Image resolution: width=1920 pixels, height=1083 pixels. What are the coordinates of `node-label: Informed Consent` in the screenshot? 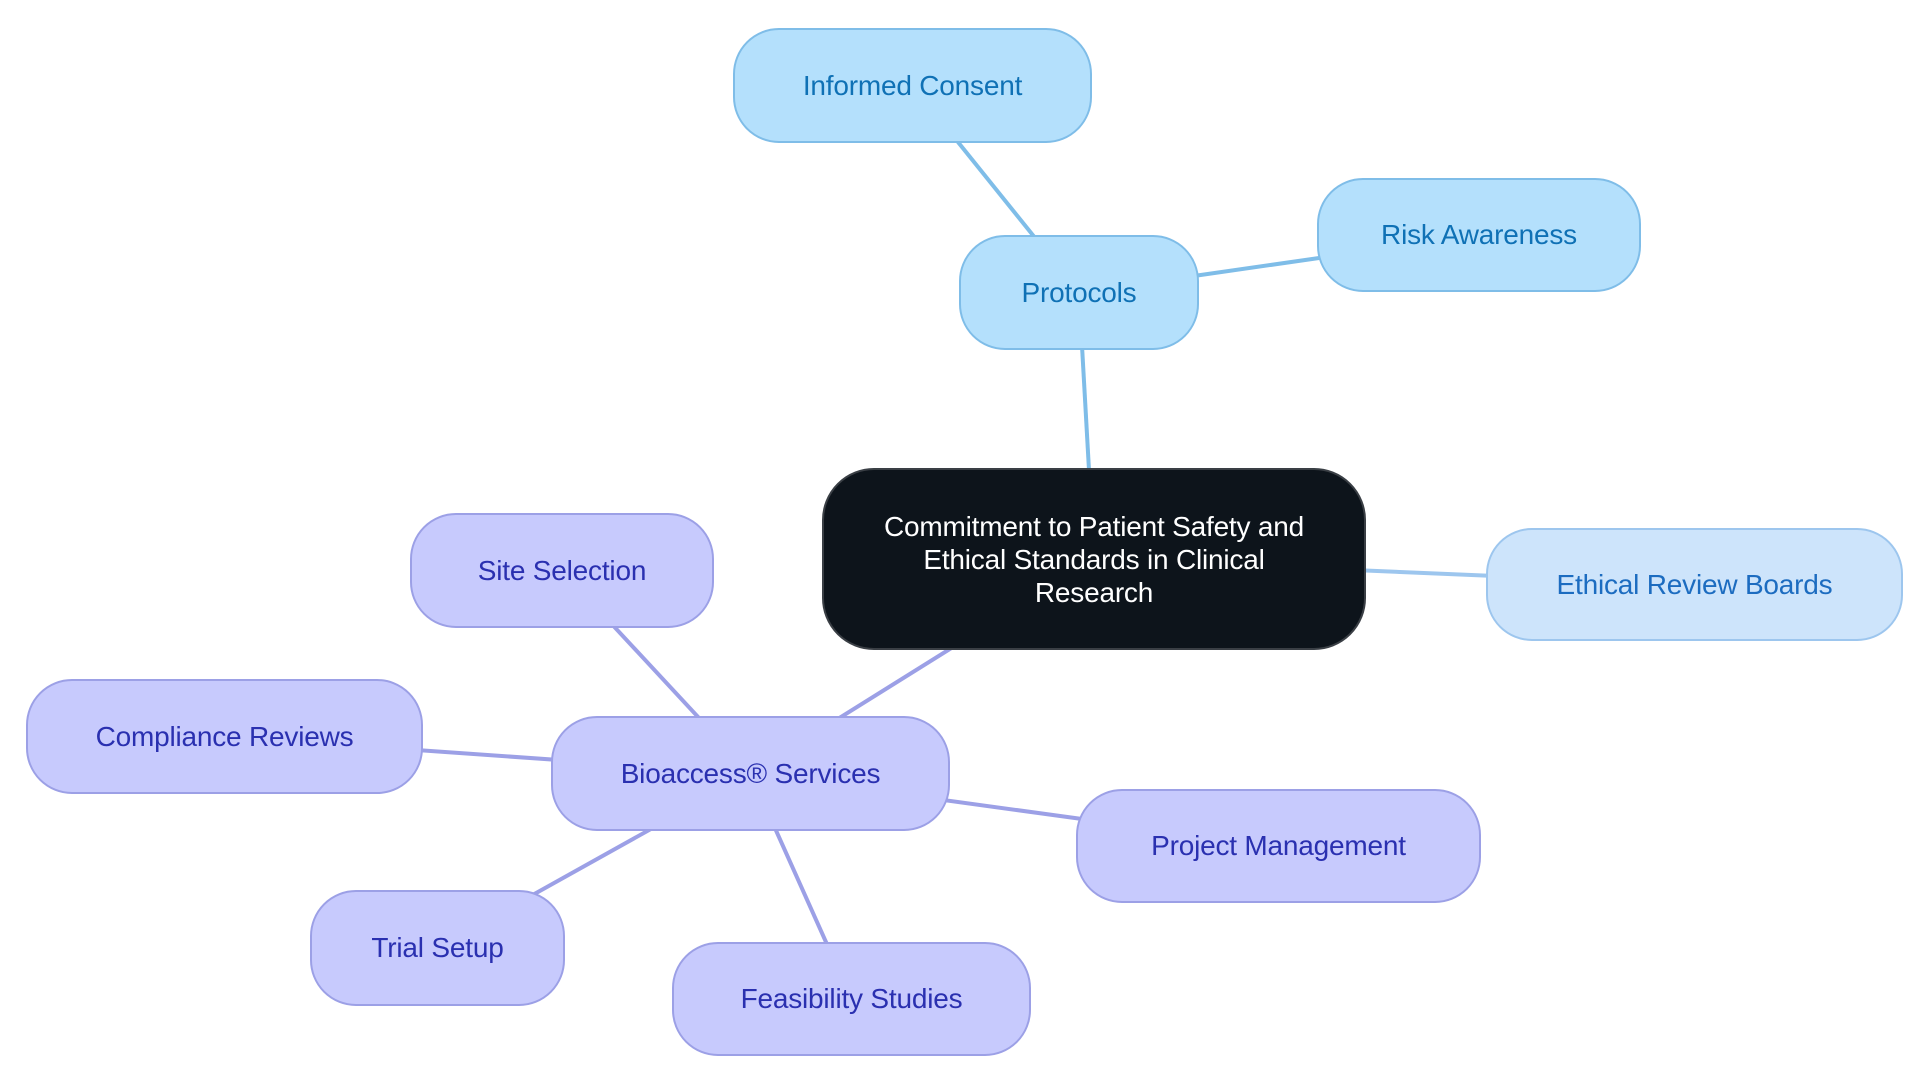 It's located at (912, 85).